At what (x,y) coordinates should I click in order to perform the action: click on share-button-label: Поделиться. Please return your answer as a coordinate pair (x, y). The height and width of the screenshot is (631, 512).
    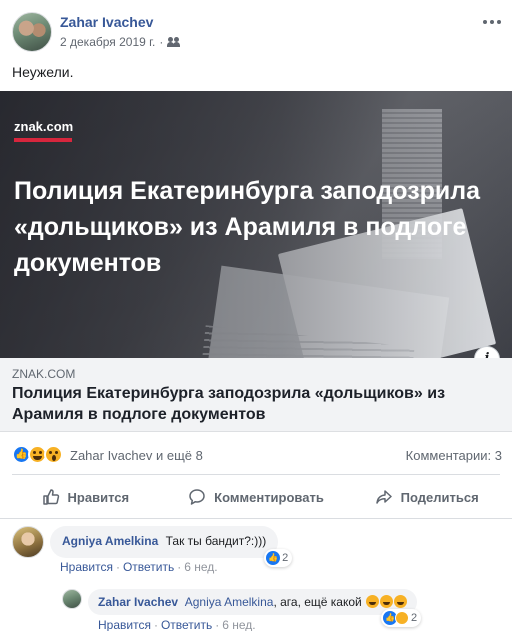
    Looking at the image, I should click on (439, 497).